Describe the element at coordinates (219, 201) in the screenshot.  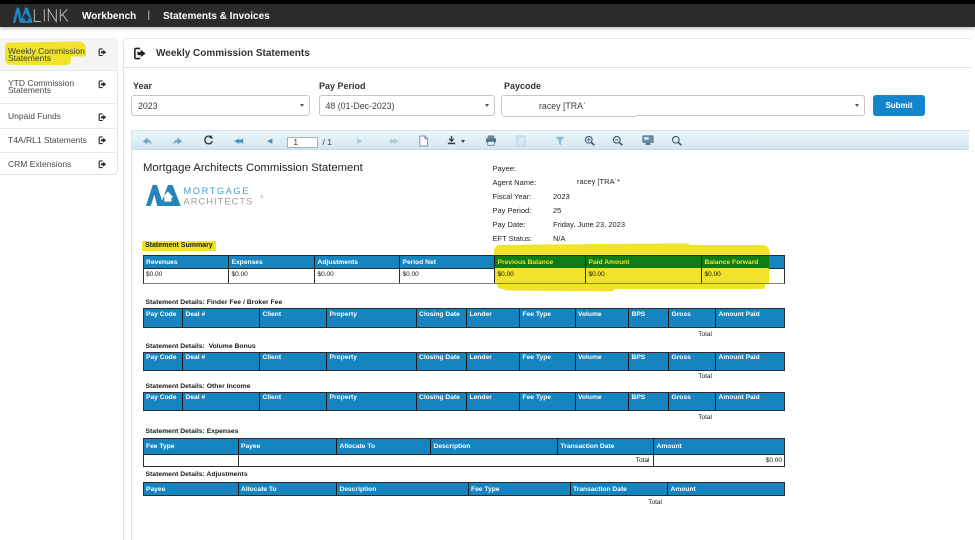
I see `svg-text: ARCHITECTS` at that location.